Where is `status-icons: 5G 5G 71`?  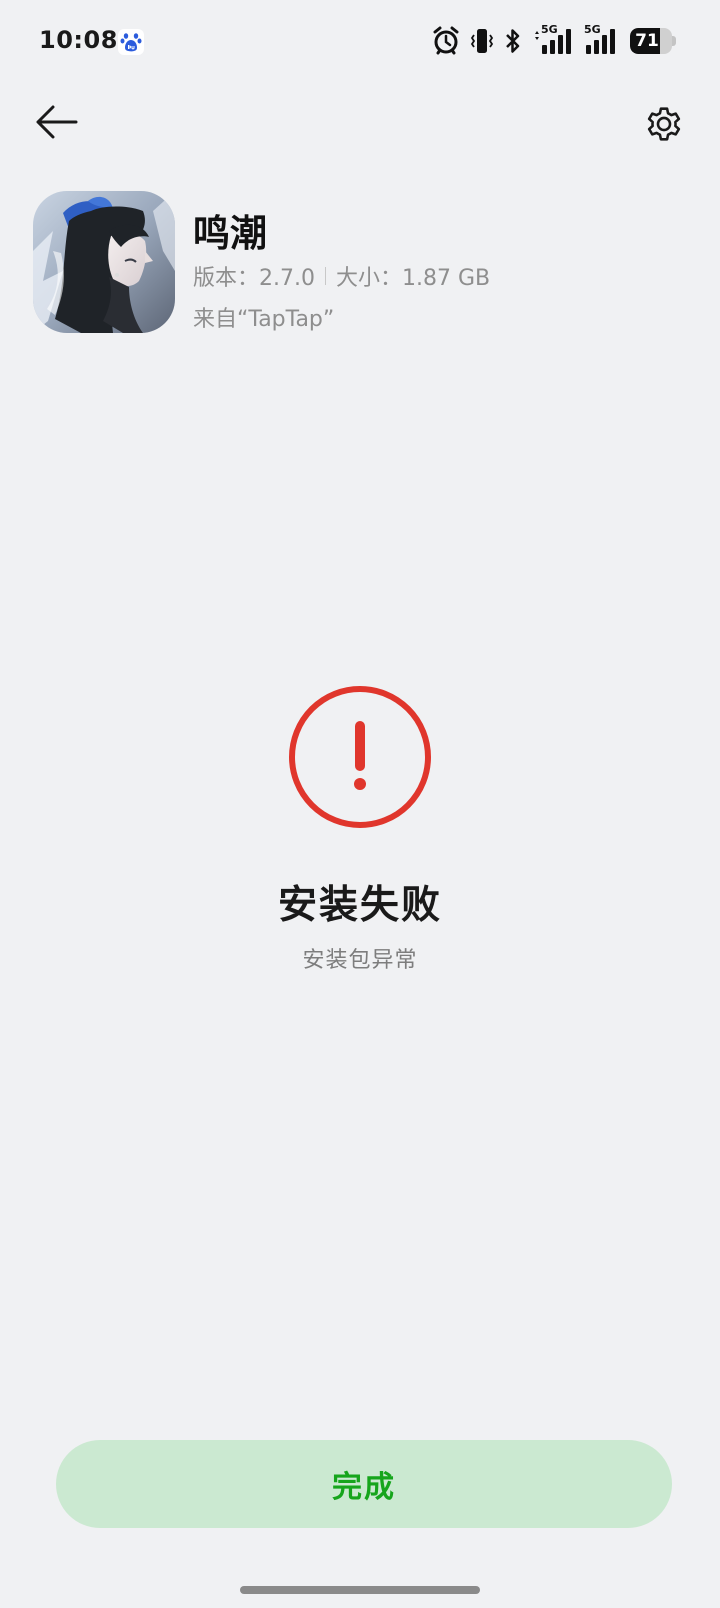 status-icons: 5G 5G 71 is located at coordinates (554, 40).